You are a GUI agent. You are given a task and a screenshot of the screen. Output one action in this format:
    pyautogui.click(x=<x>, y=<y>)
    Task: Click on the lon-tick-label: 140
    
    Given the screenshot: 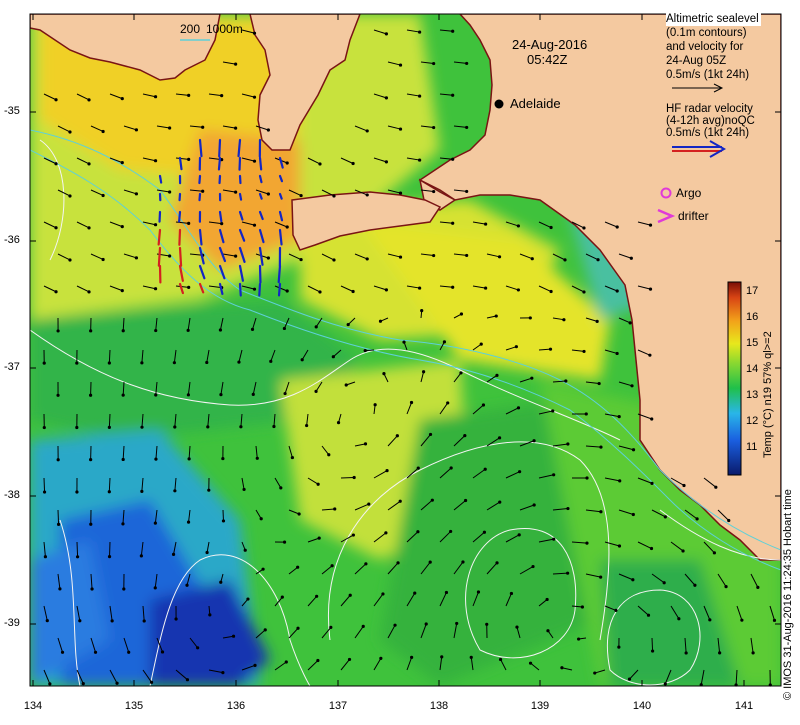 What is the action you would take?
    pyautogui.click(x=642, y=706)
    